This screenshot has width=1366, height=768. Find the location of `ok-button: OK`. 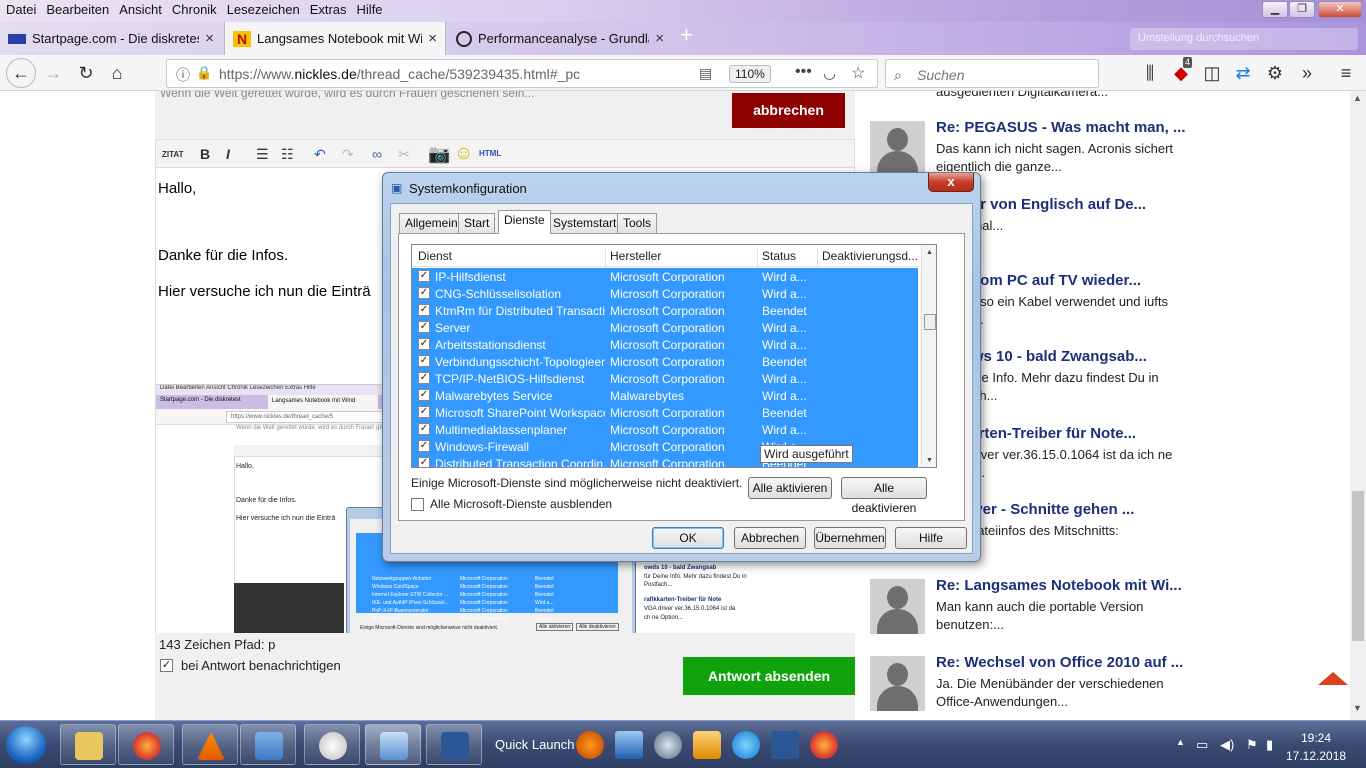

ok-button: OK is located at coordinates (688, 538).